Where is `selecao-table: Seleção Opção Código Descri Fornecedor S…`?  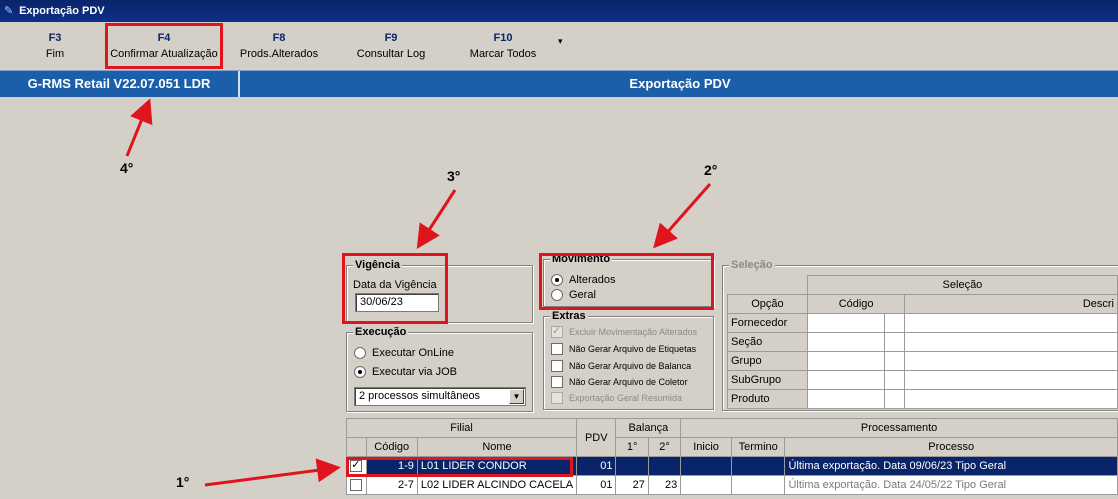
selecao-table: Seleção Opção Código Descri Fornecedor S… is located at coordinates (922, 342).